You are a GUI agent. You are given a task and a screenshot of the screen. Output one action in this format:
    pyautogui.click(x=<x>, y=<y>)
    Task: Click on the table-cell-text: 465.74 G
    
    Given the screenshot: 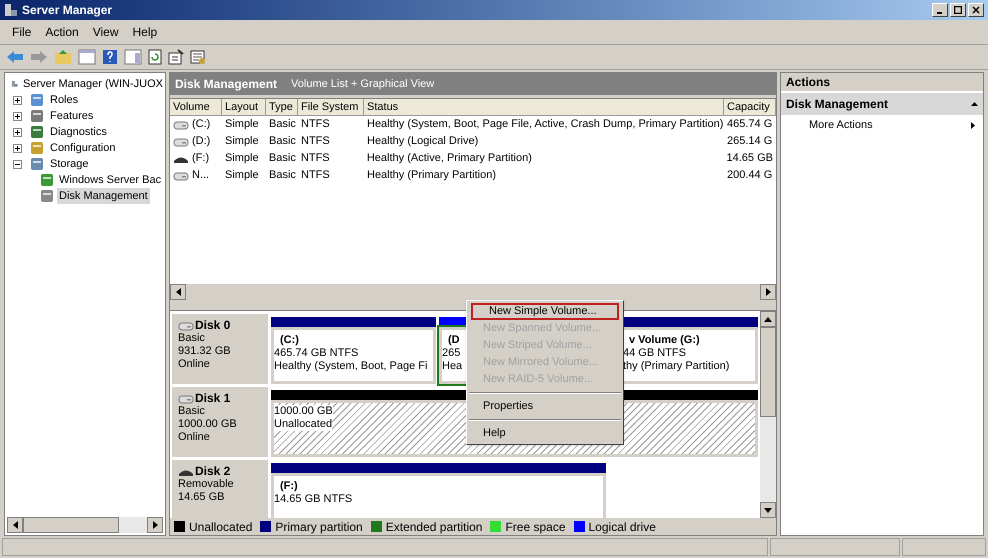 What is the action you would take?
    pyautogui.click(x=749, y=124)
    